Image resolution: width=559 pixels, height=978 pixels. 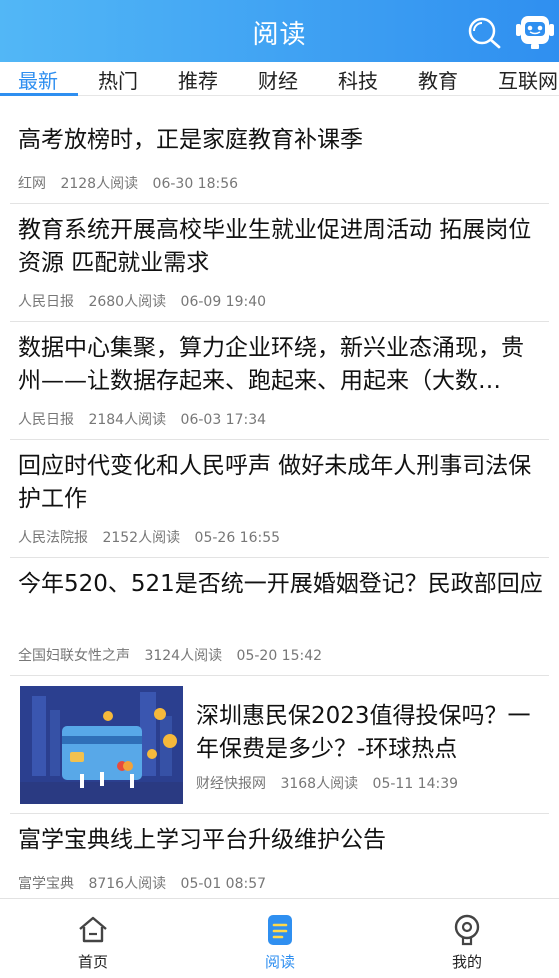 What do you see at coordinates (92, 962) in the screenshot?
I see `nav-label: 首页` at bounding box center [92, 962].